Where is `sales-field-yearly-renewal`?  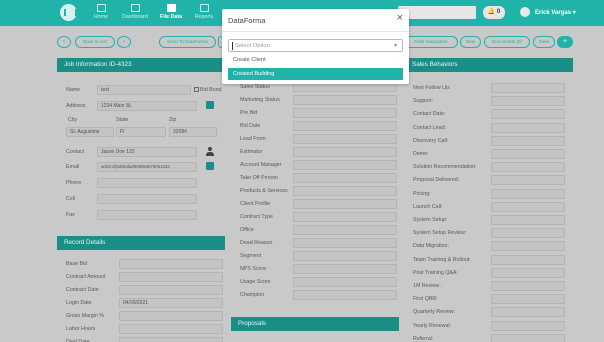
sales-field-yearly-renewal is located at coordinates (528, 325).